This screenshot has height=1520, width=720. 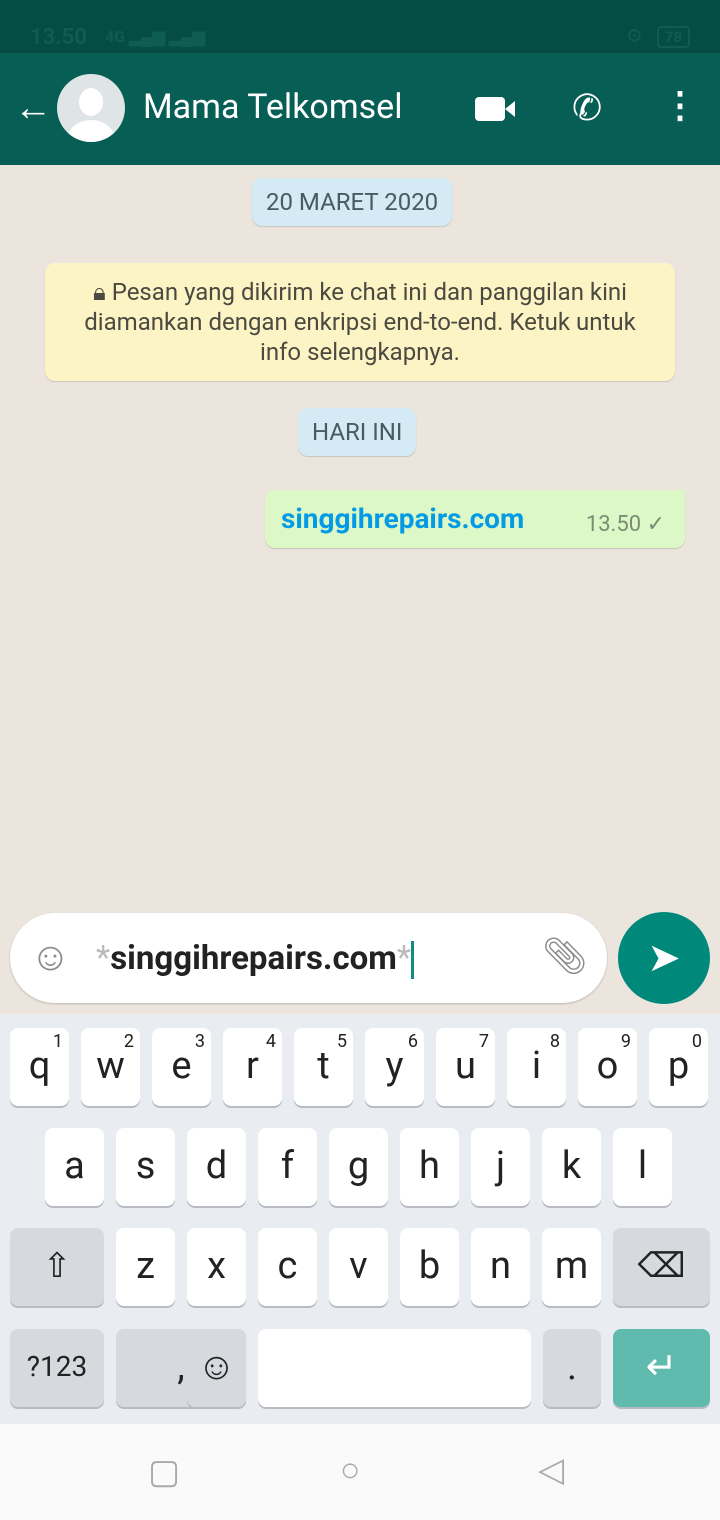 What do you see at coordinates (680, 105) in the screenshot?
I see `more-options-icon: ⋮` at bounding box center [680, 105].